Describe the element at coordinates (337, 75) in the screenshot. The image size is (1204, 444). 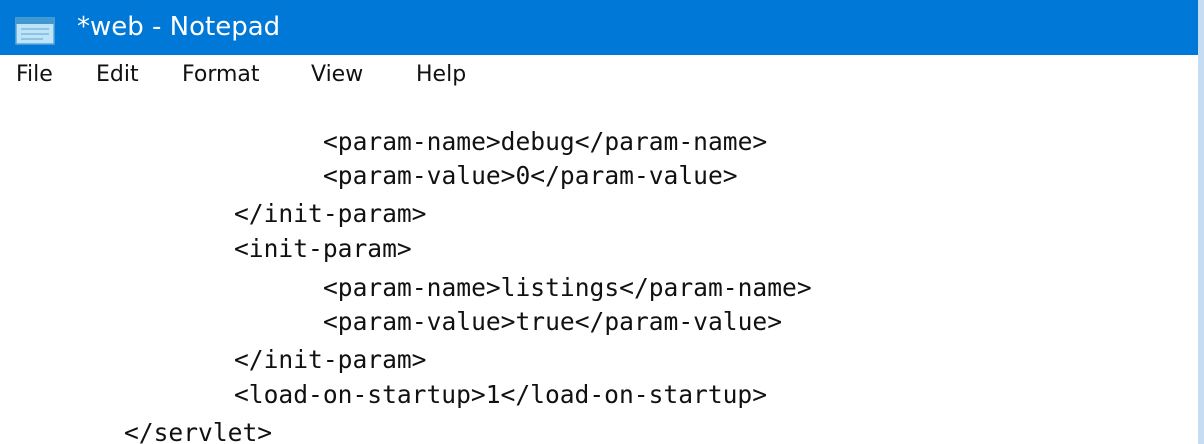
I see `menu-view: View` at that location.